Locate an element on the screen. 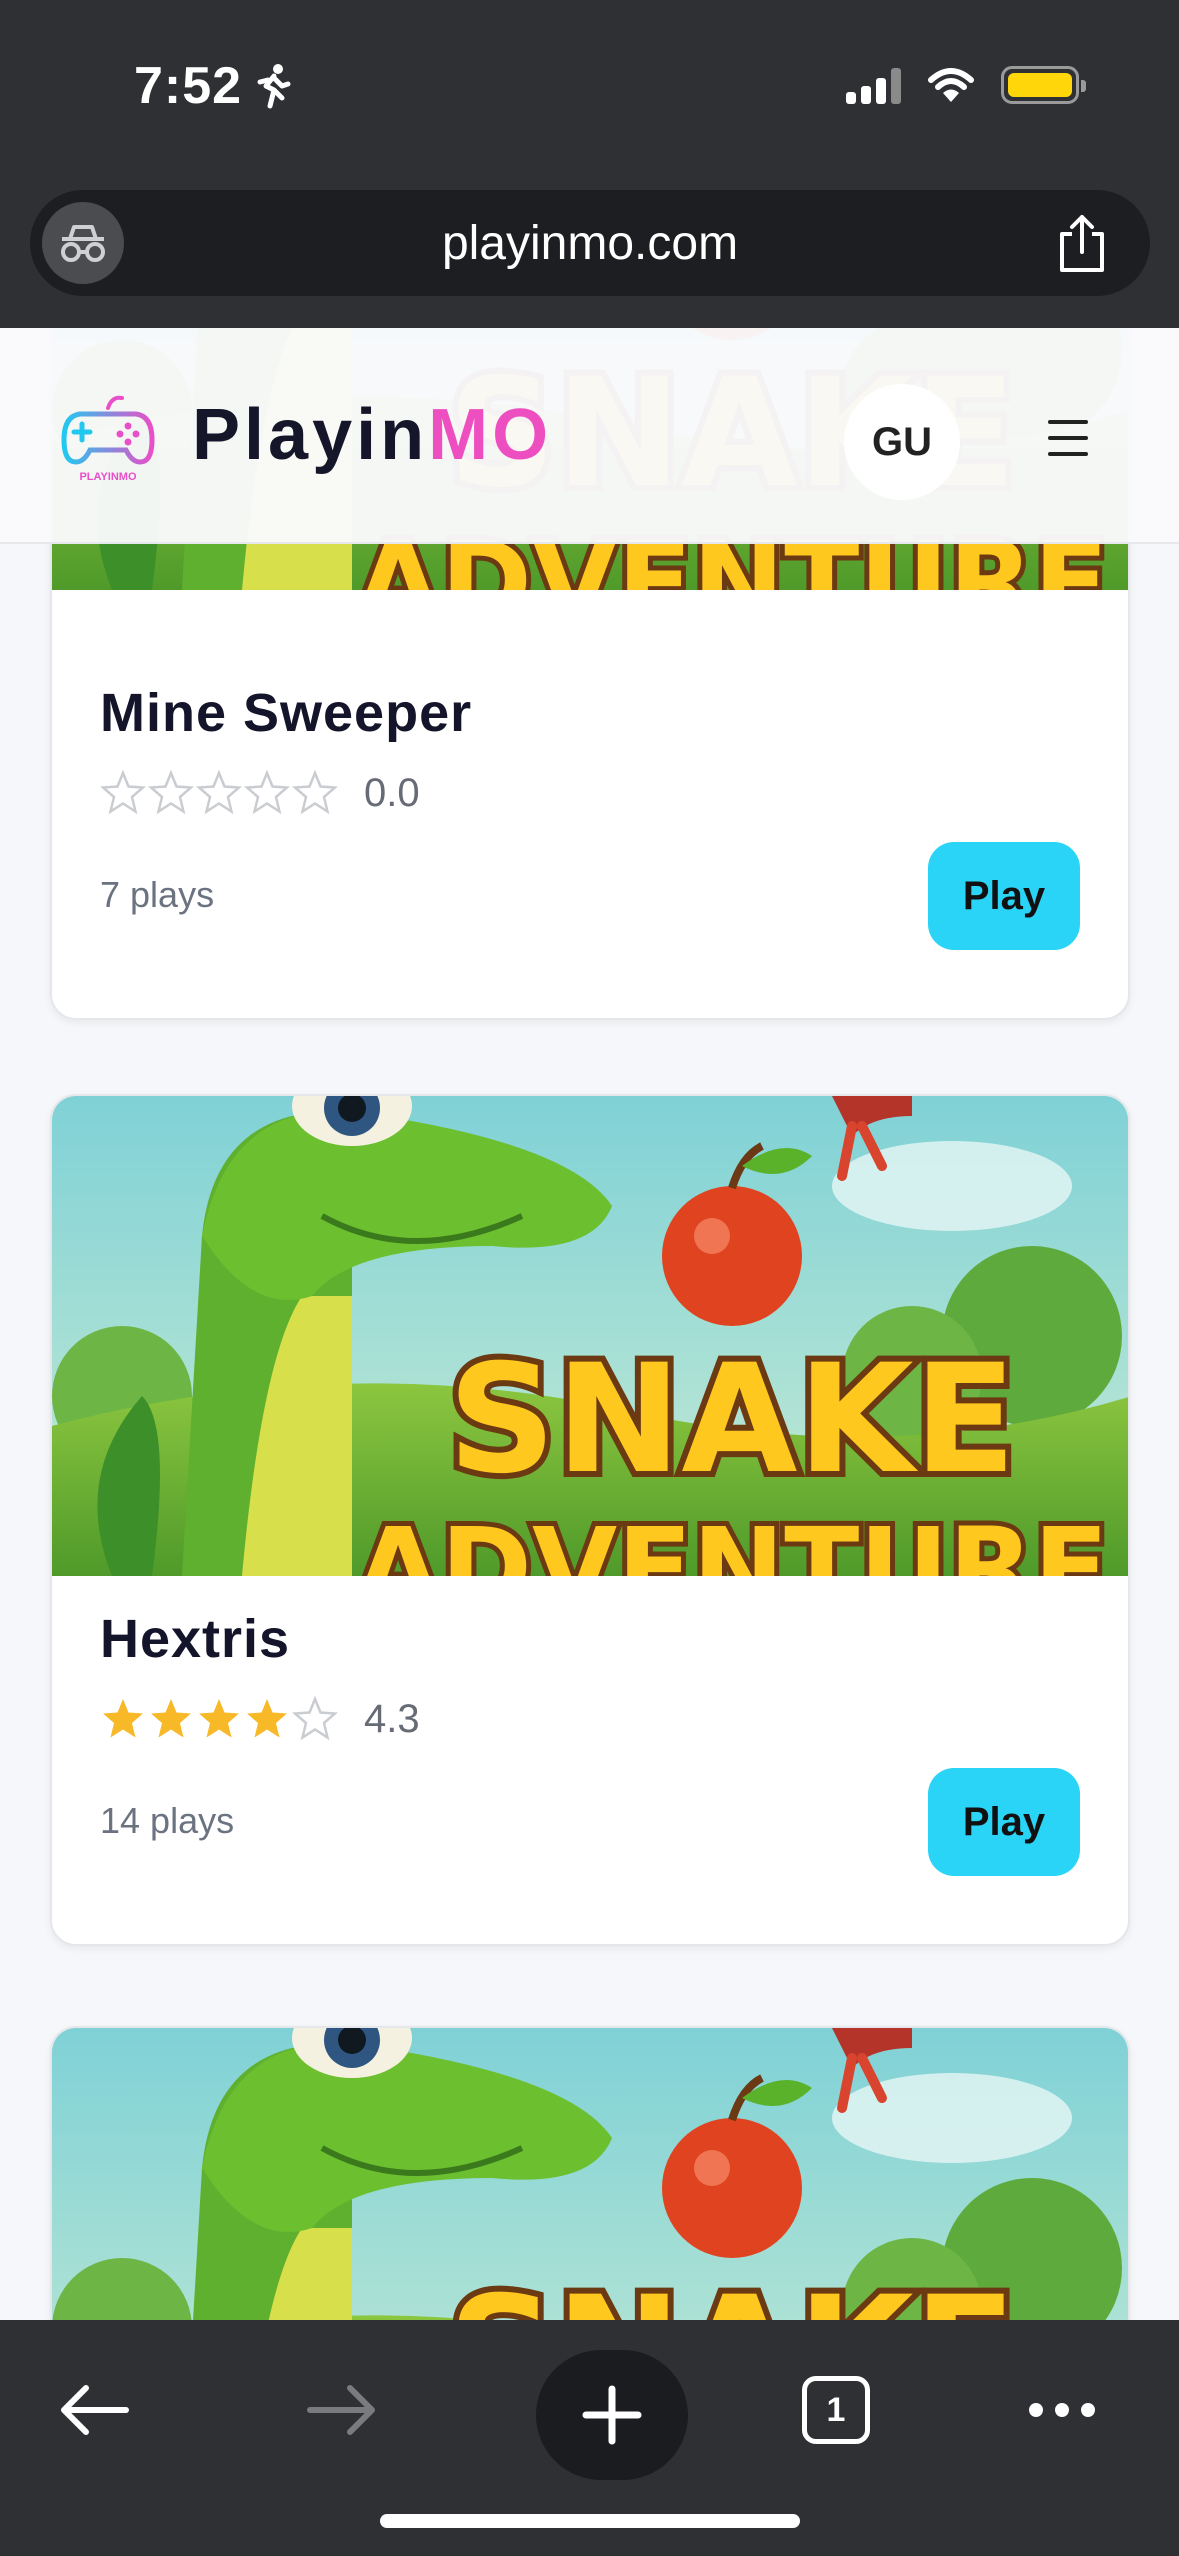 The image size is (1179, 2556). more-icon is located at coordinates (1062, 2410).